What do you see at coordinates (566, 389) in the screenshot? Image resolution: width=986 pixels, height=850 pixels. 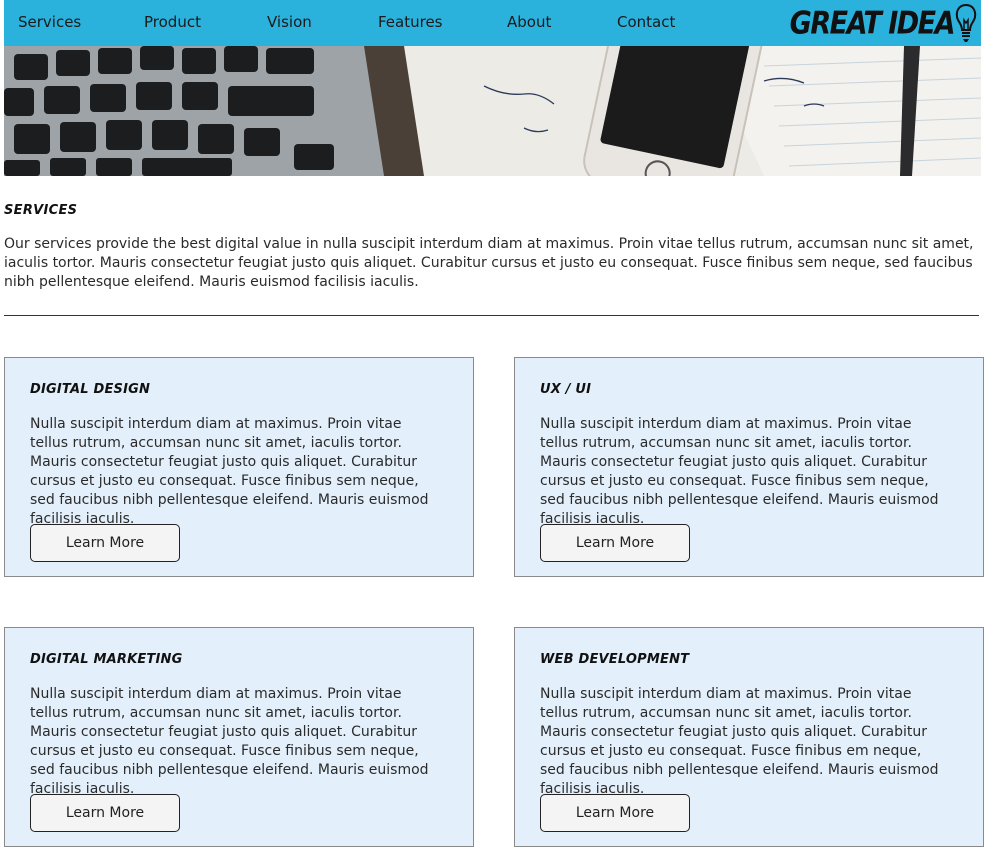 I see `card-title: UX / UI` at bounding box center [566, 389].